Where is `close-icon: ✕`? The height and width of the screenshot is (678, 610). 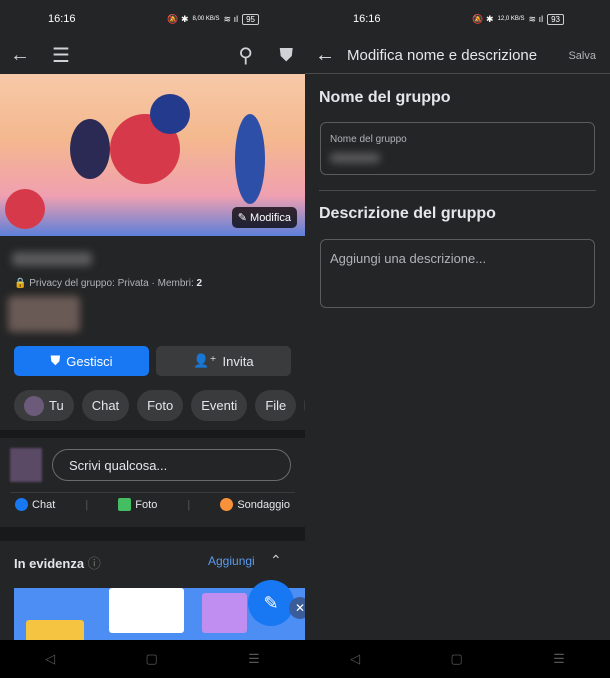 close-icon: ✕ is located at coordinates (297, 608).